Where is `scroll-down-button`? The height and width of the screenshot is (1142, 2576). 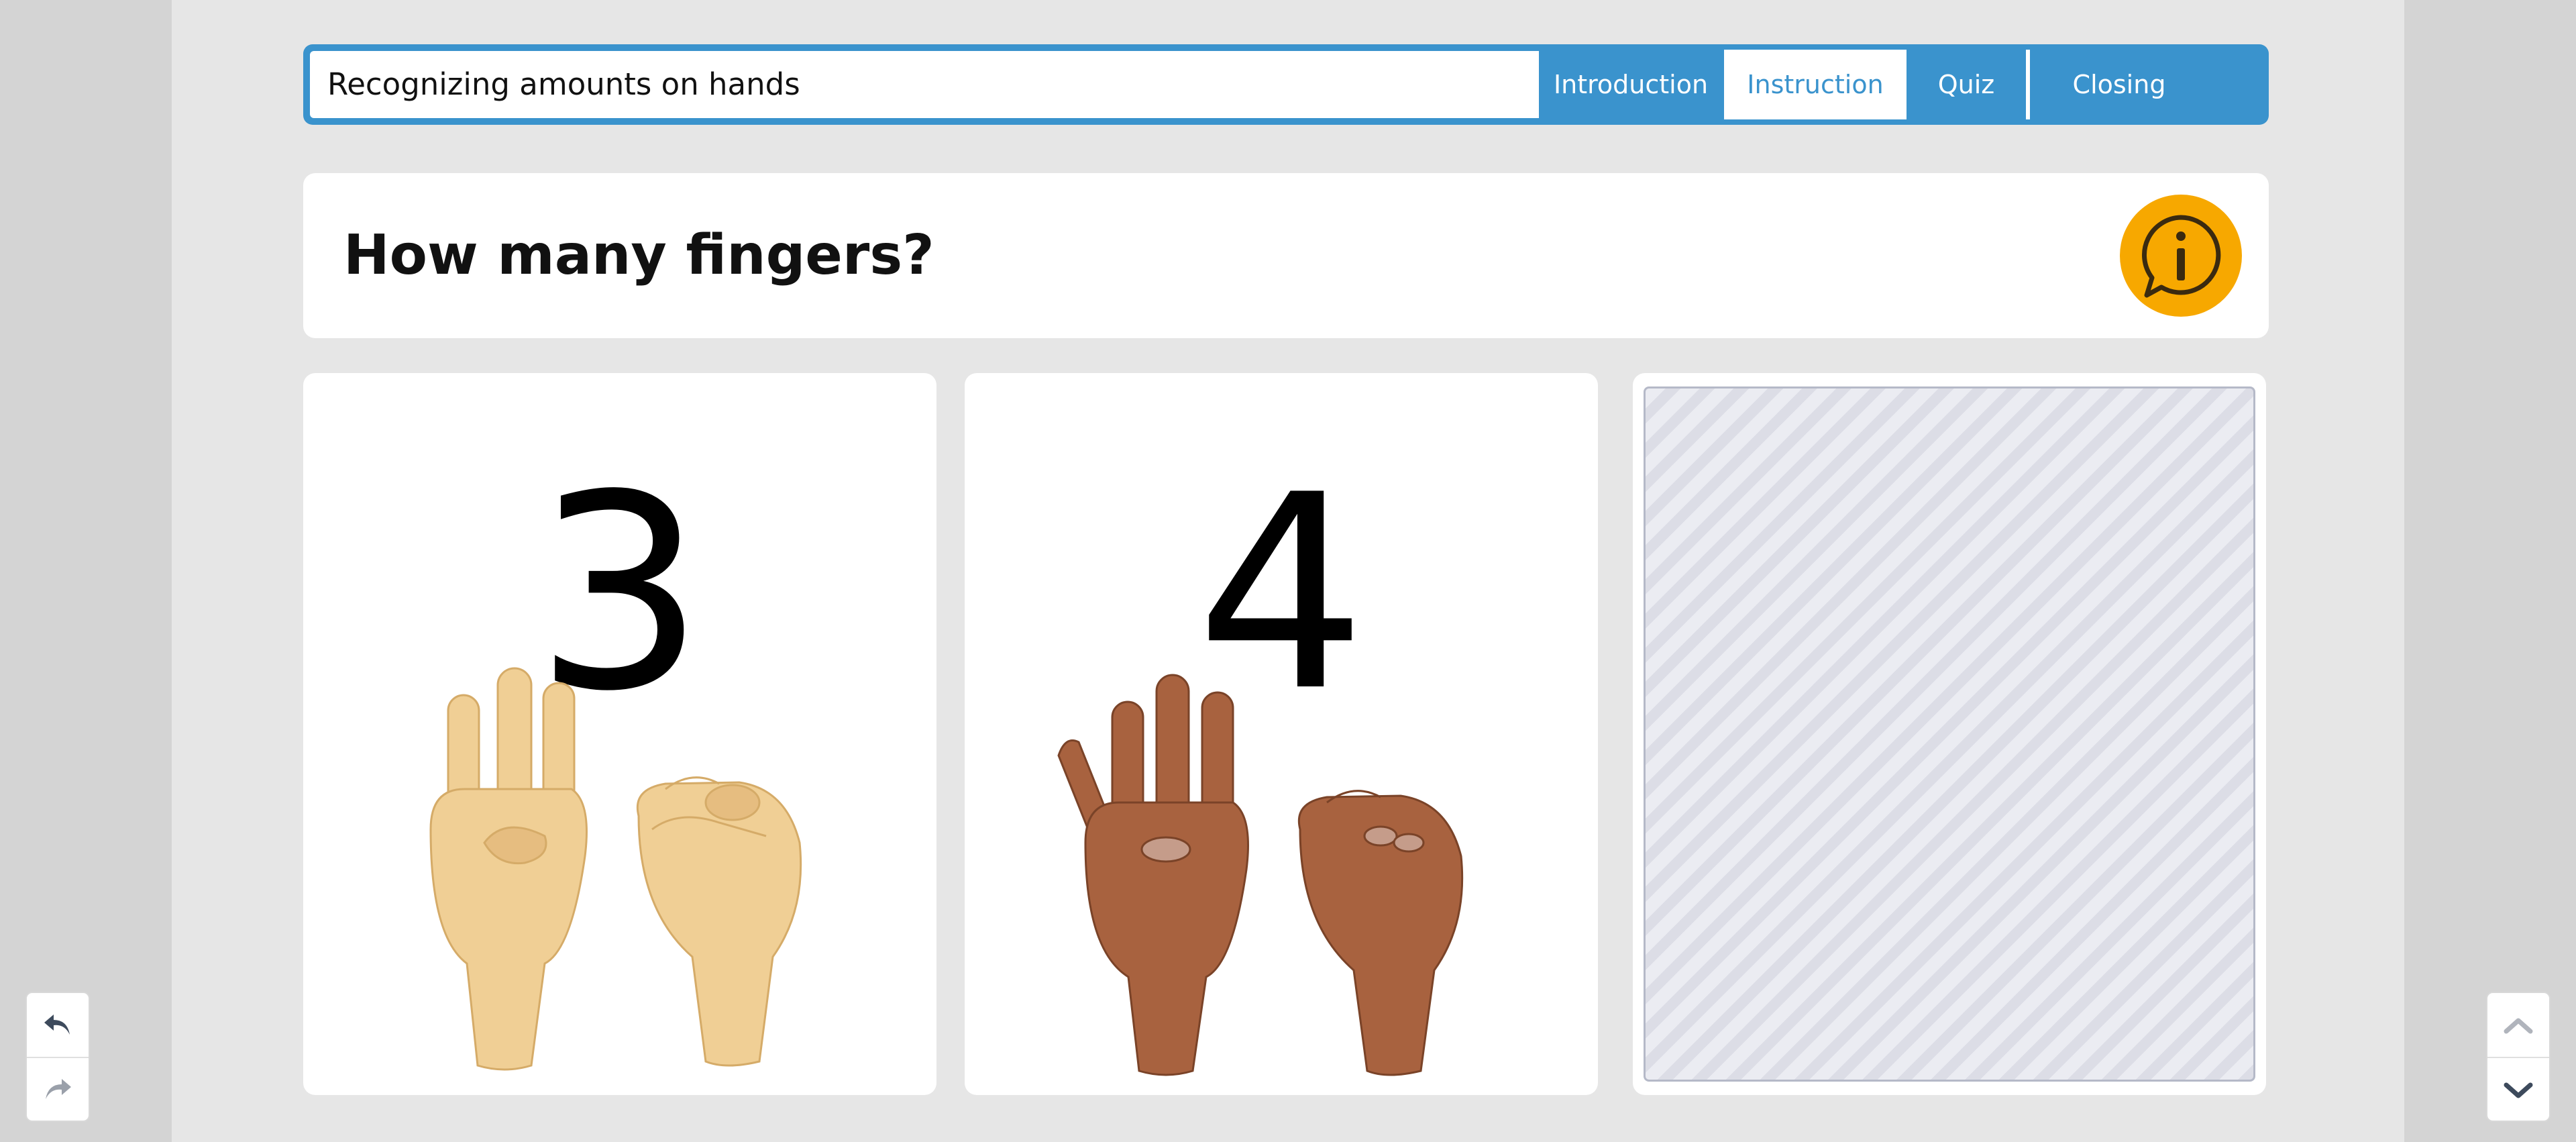 scroll-down-button is located at coordinates (2518, 1089).